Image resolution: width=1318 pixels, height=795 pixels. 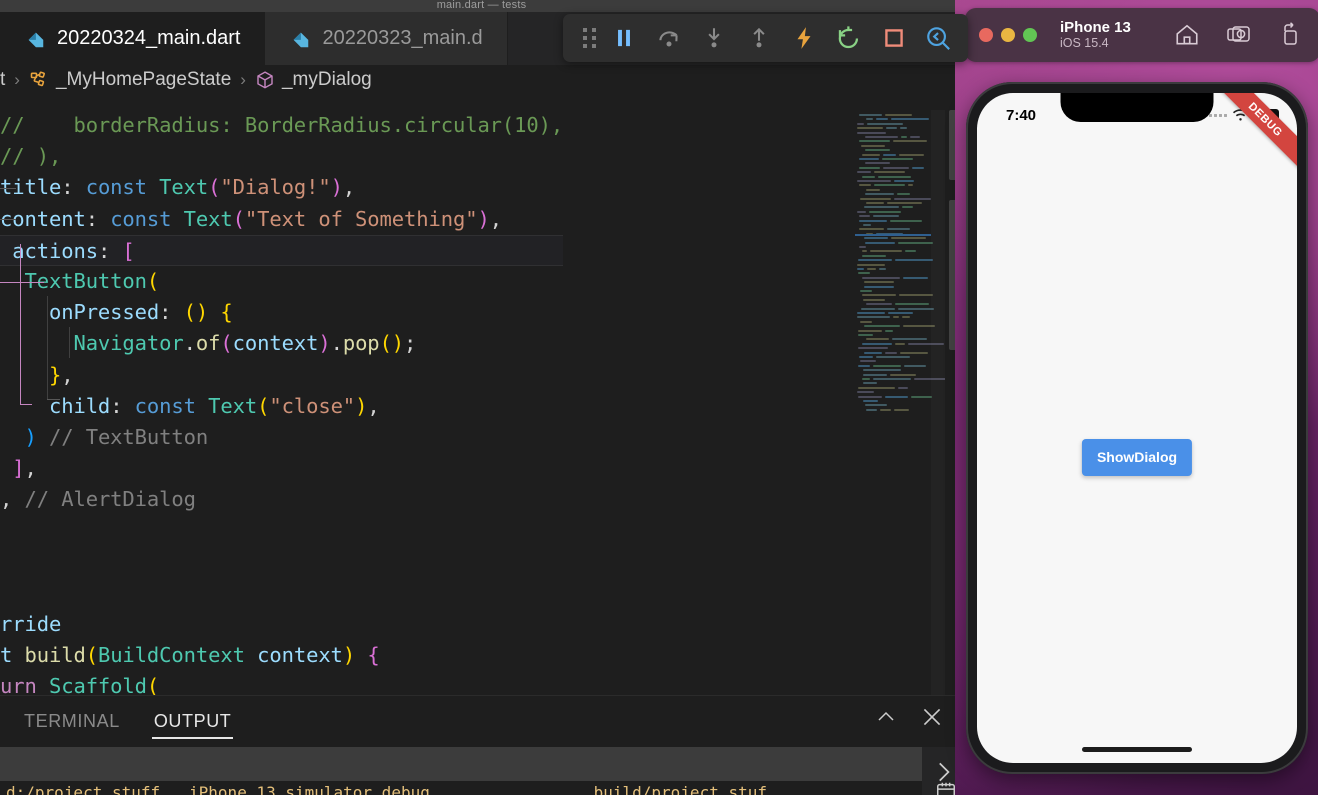 What do you see at coordinates (803, 38) in the screenshot?
I see `hot-reload-button` at bounding box center [803, 38].